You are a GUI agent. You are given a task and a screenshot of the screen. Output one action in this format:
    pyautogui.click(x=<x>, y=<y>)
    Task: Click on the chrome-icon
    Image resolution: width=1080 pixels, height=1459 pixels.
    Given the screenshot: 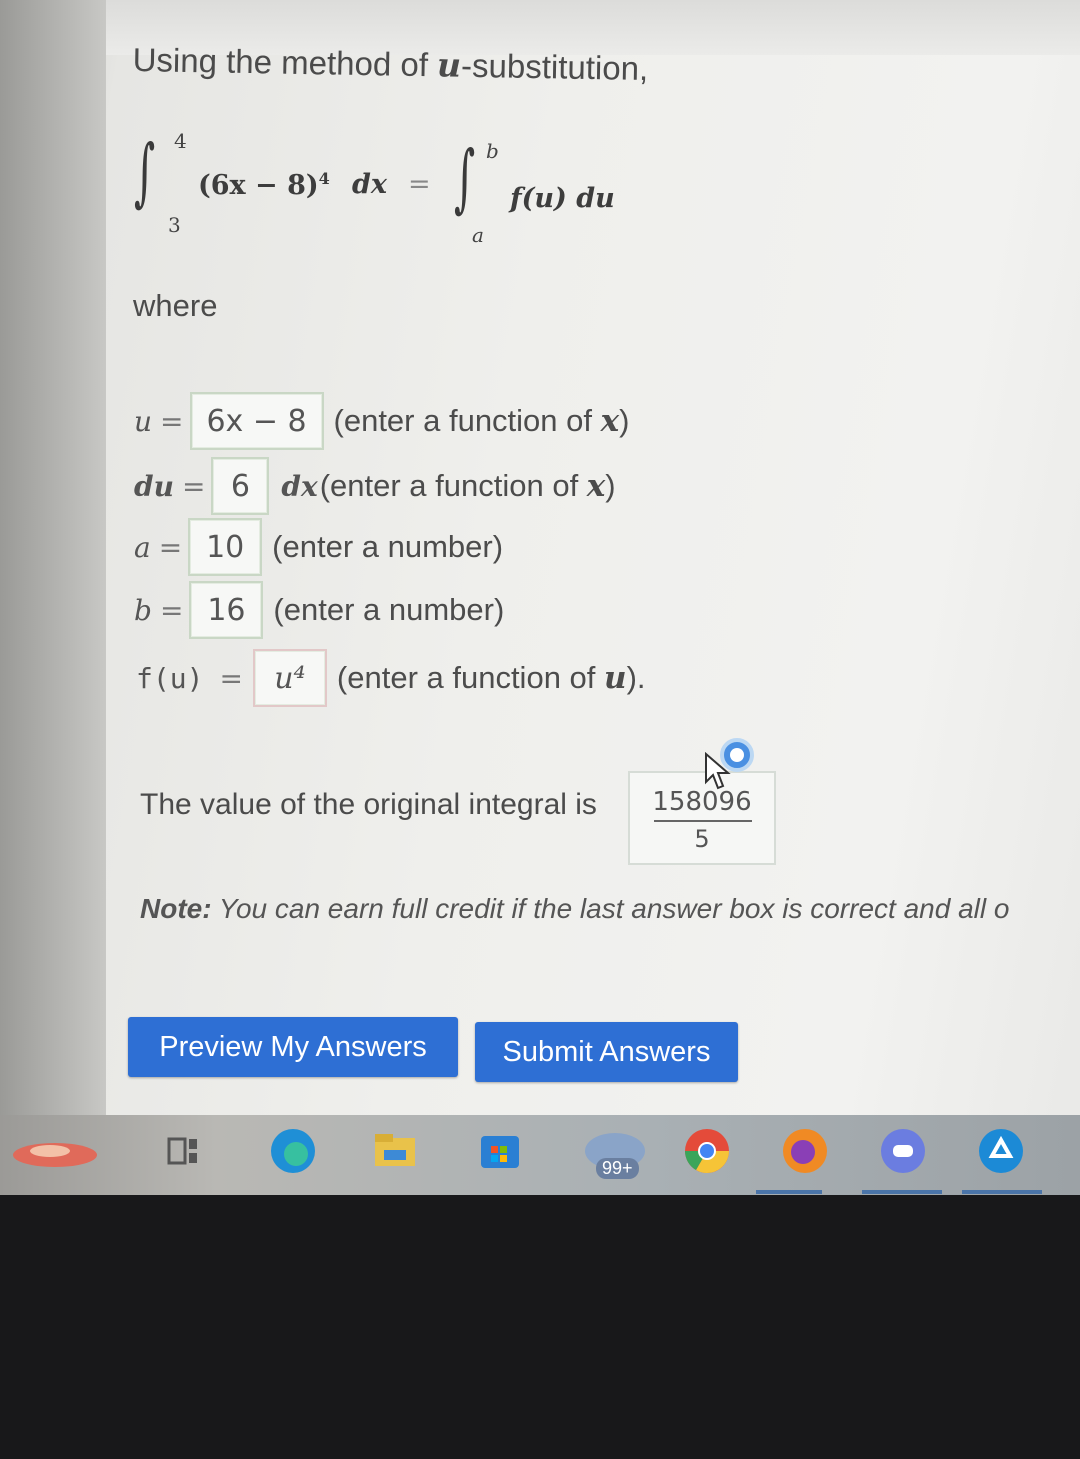 What is the action you would take?
    pyautogui.click(x=707, y=1151)
    